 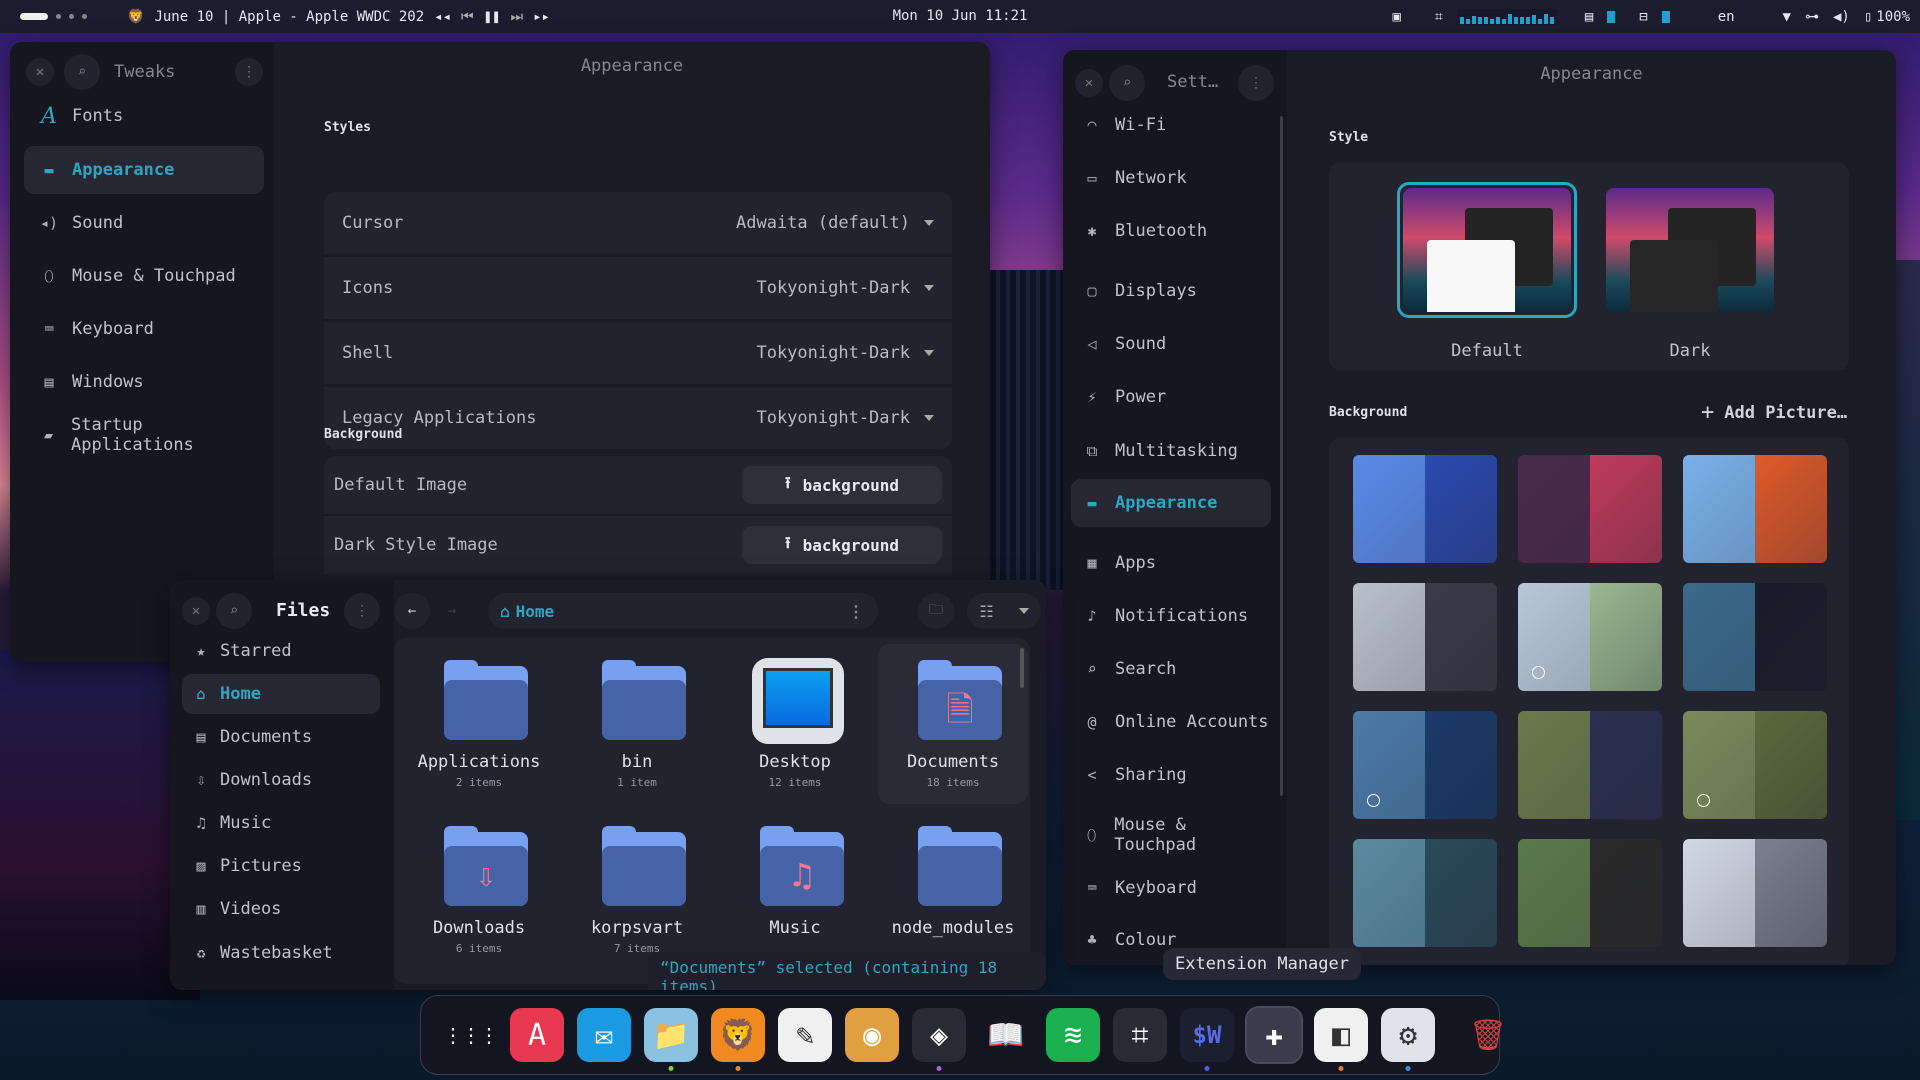 What do you see at coordinates (1439, 17) in the screenshot?
I see `cpu-icon: ⌗` at bounding box center [1439, 17].